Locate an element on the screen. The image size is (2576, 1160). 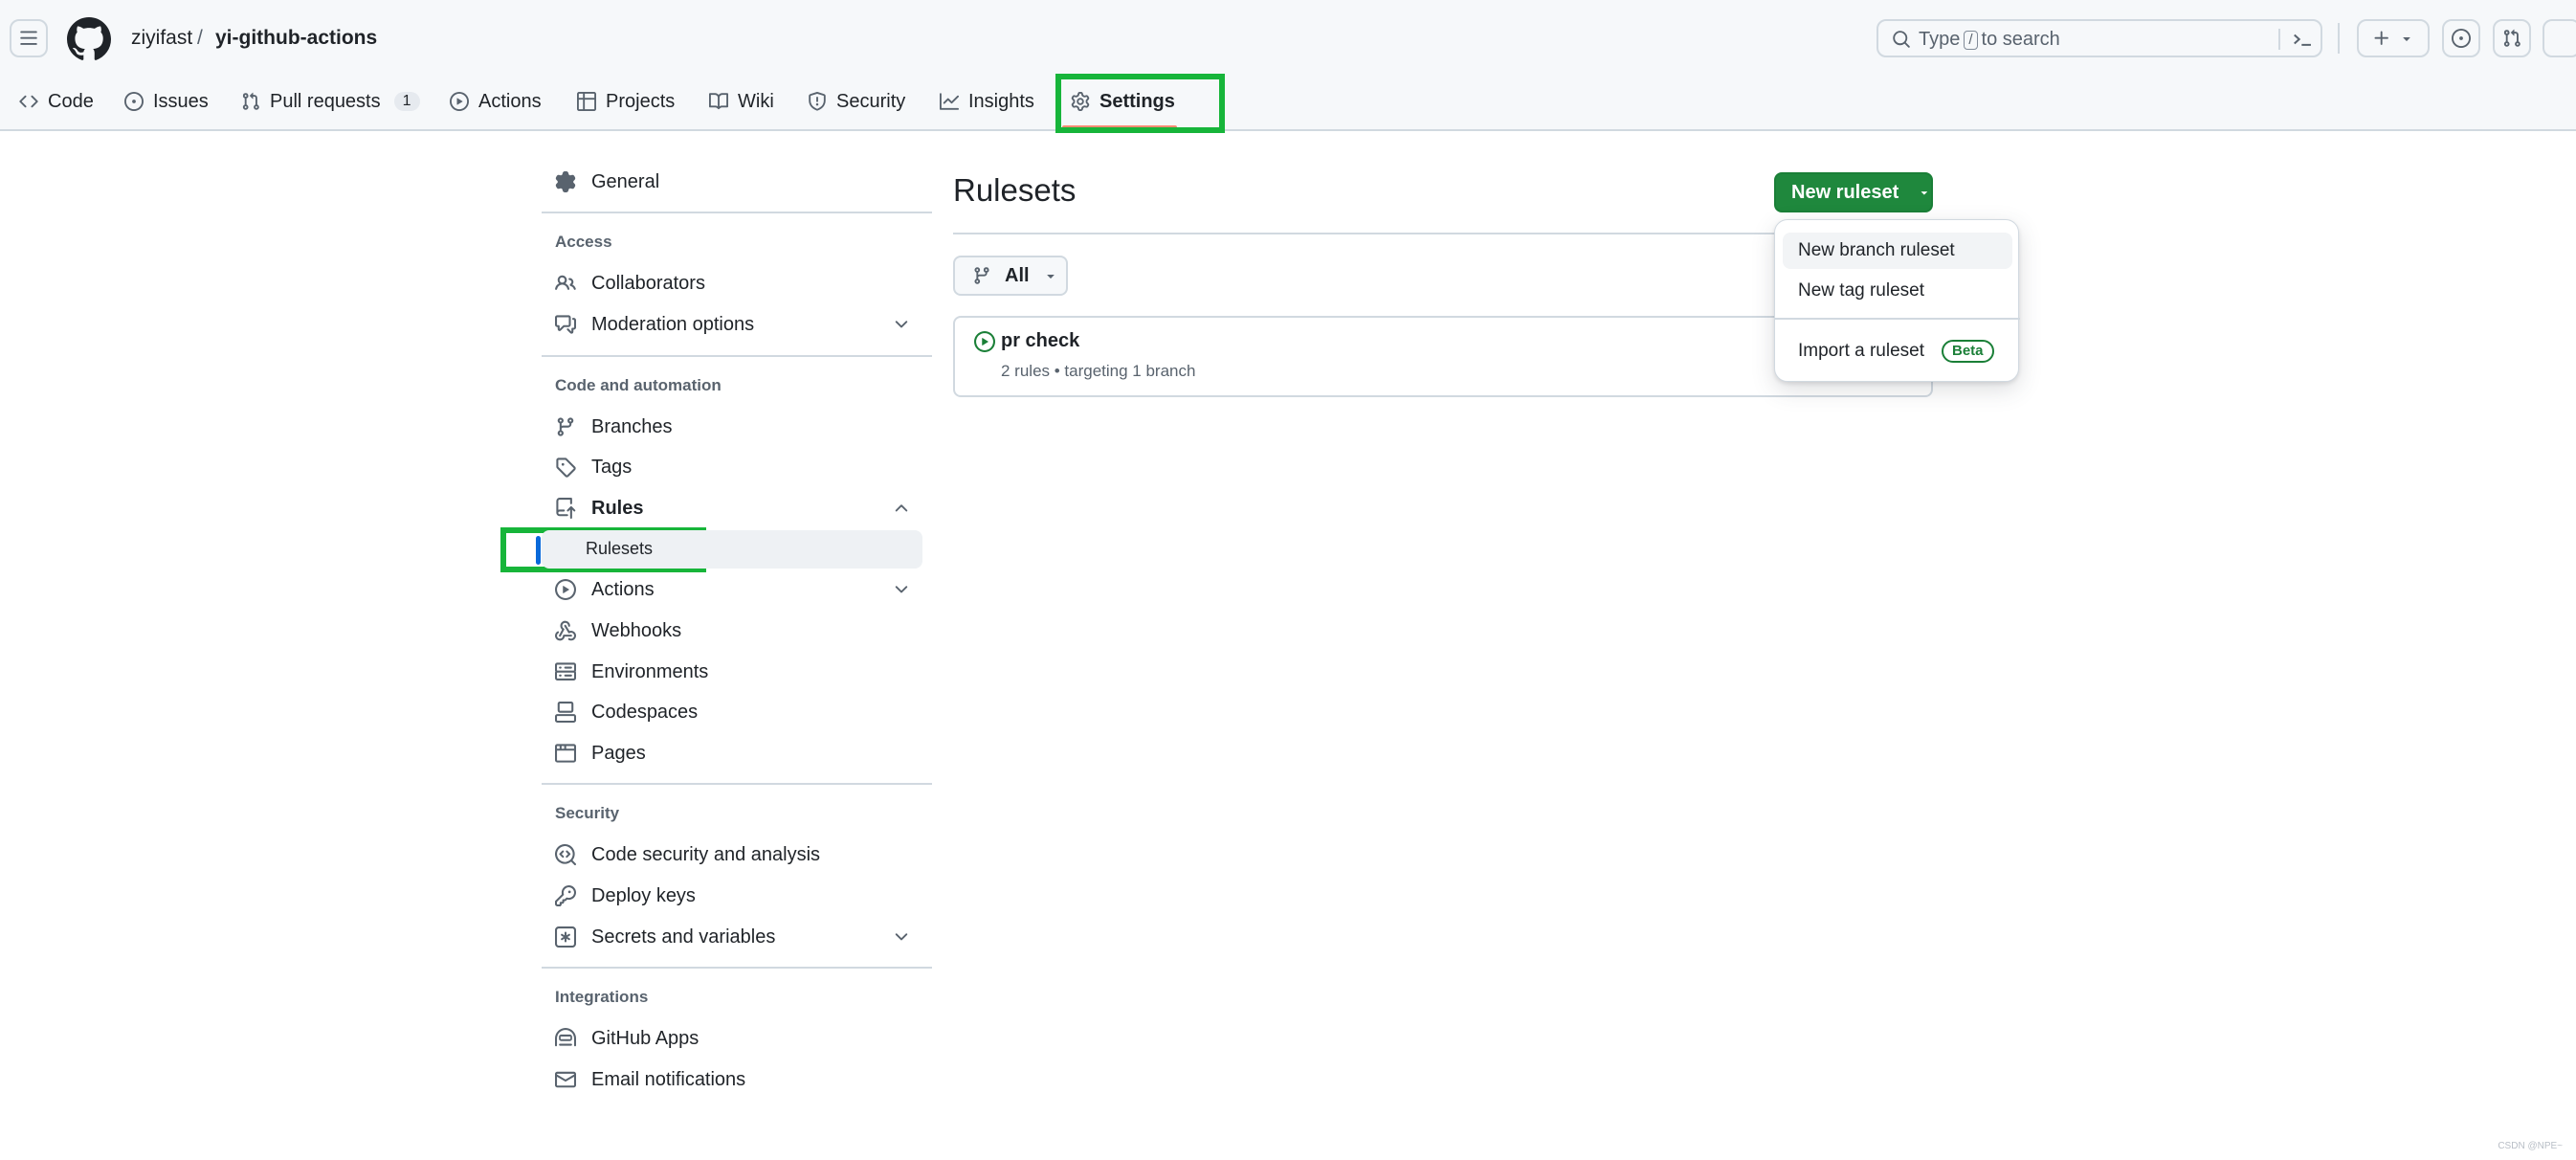
sidebar-item-label: Code security and analysis is located at coordinates (706, 854).